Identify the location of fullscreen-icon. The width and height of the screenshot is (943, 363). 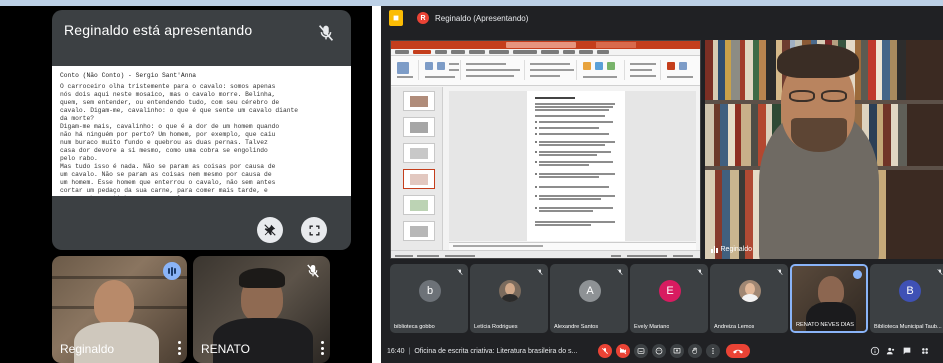
(314, 230).